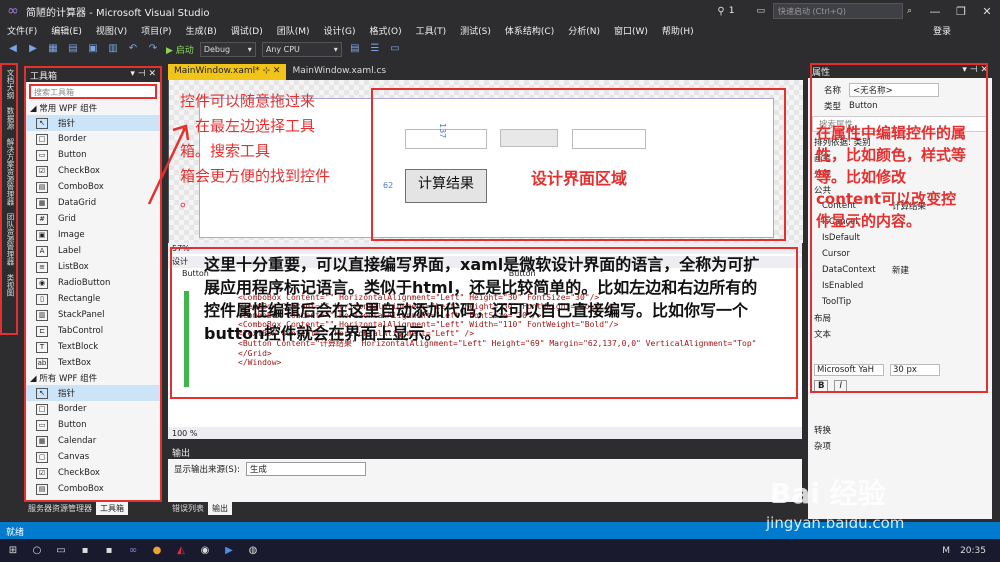  I want to click on login-link: 登录, so click(942, 30).